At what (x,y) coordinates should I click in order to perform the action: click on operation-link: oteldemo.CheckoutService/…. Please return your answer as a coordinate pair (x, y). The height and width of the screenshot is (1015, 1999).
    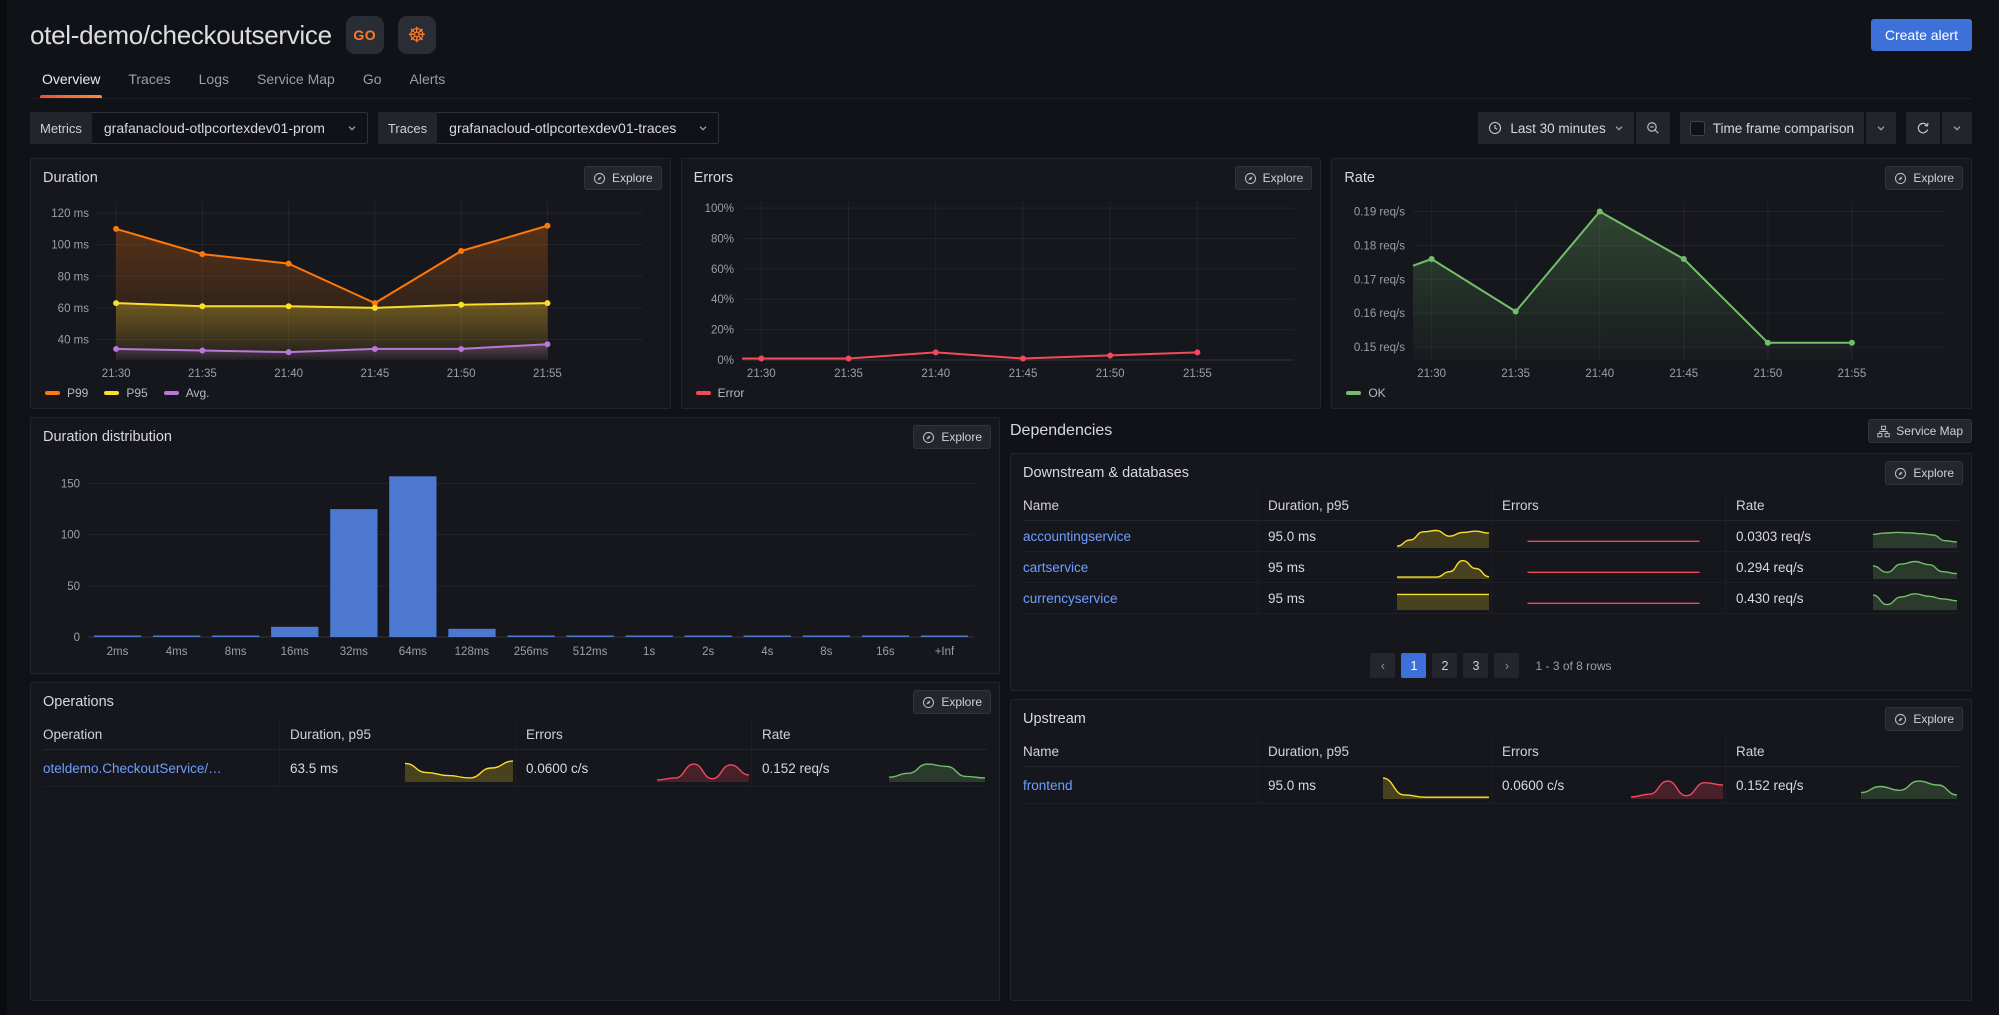
    Looking at the image, I should click on (132, 768).